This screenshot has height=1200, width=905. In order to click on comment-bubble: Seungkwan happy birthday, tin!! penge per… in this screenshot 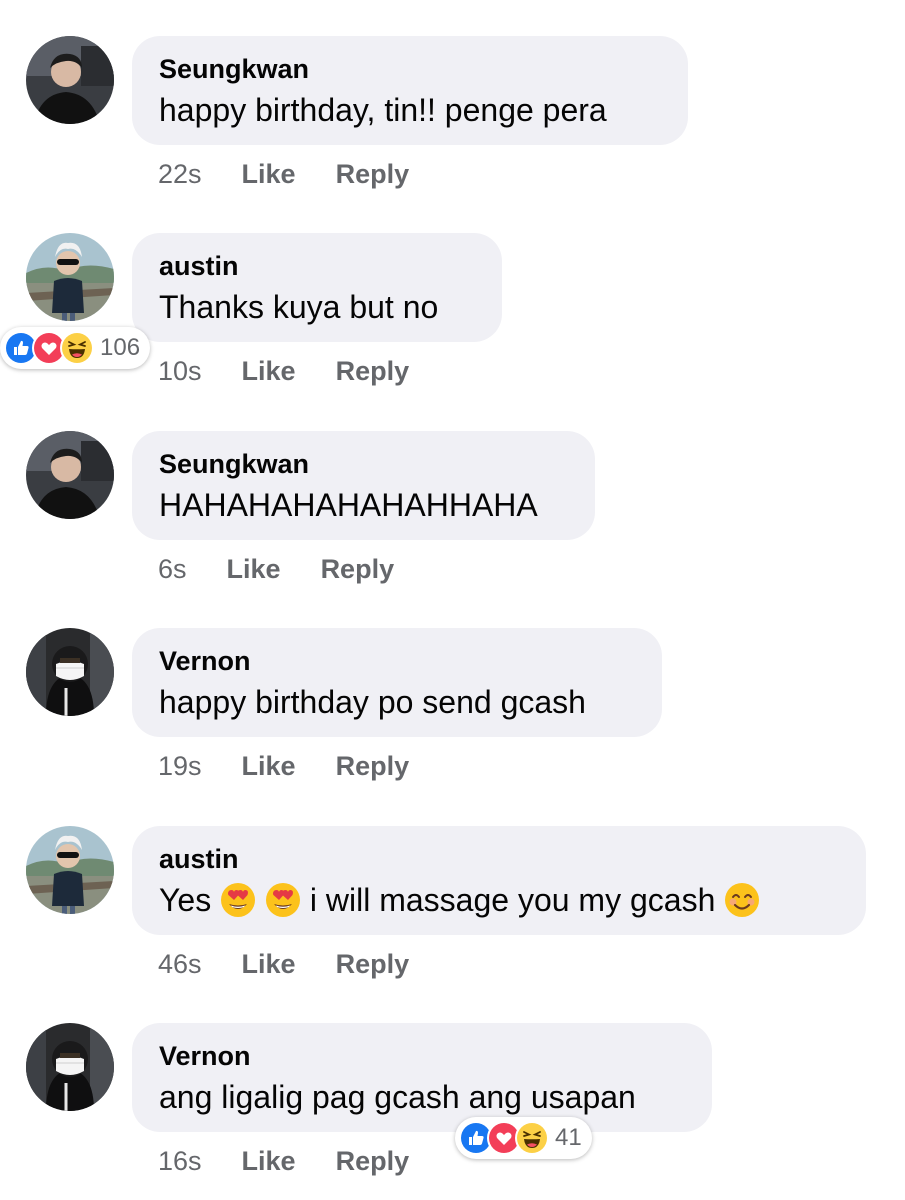, I will do `click(410, 90)`.